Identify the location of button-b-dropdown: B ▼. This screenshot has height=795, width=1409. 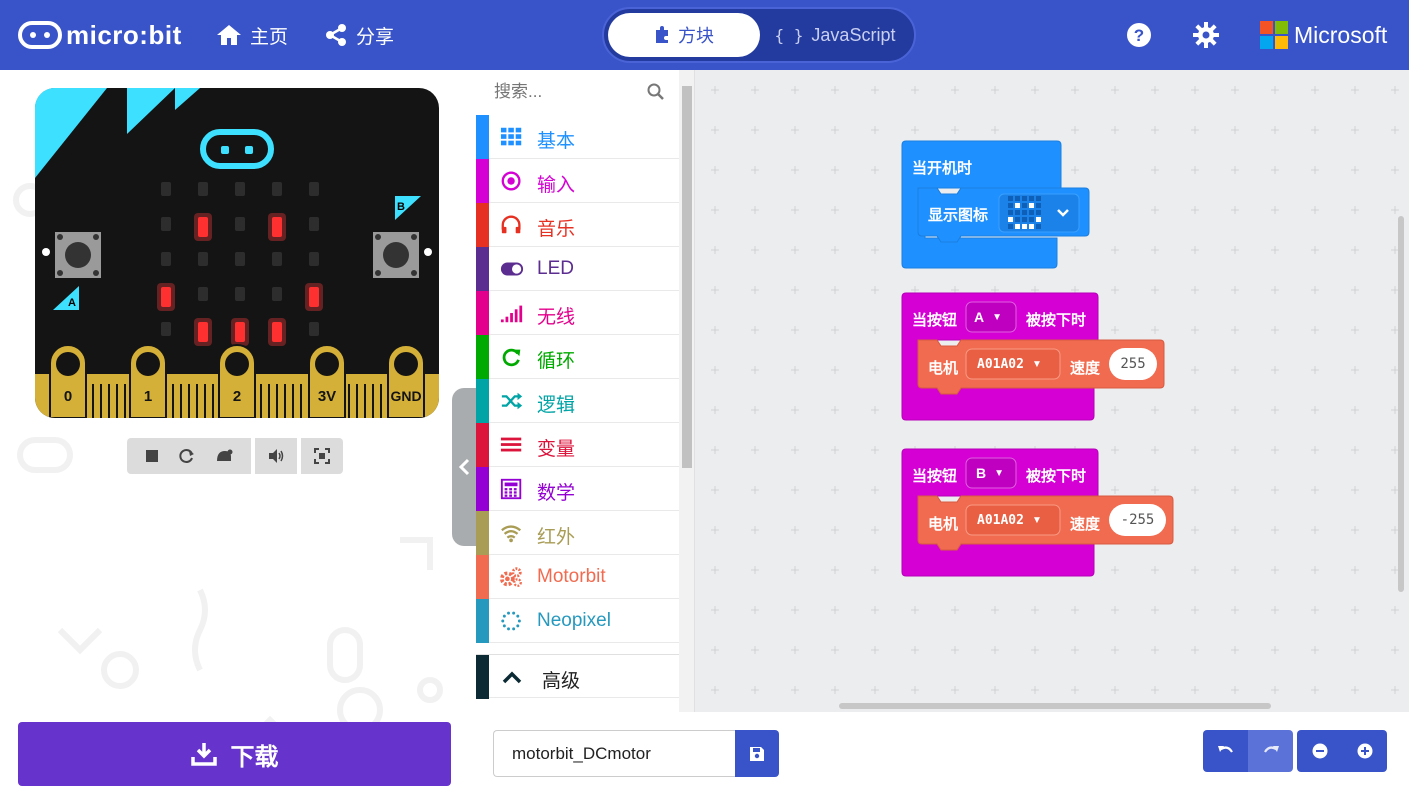
(990, 473).